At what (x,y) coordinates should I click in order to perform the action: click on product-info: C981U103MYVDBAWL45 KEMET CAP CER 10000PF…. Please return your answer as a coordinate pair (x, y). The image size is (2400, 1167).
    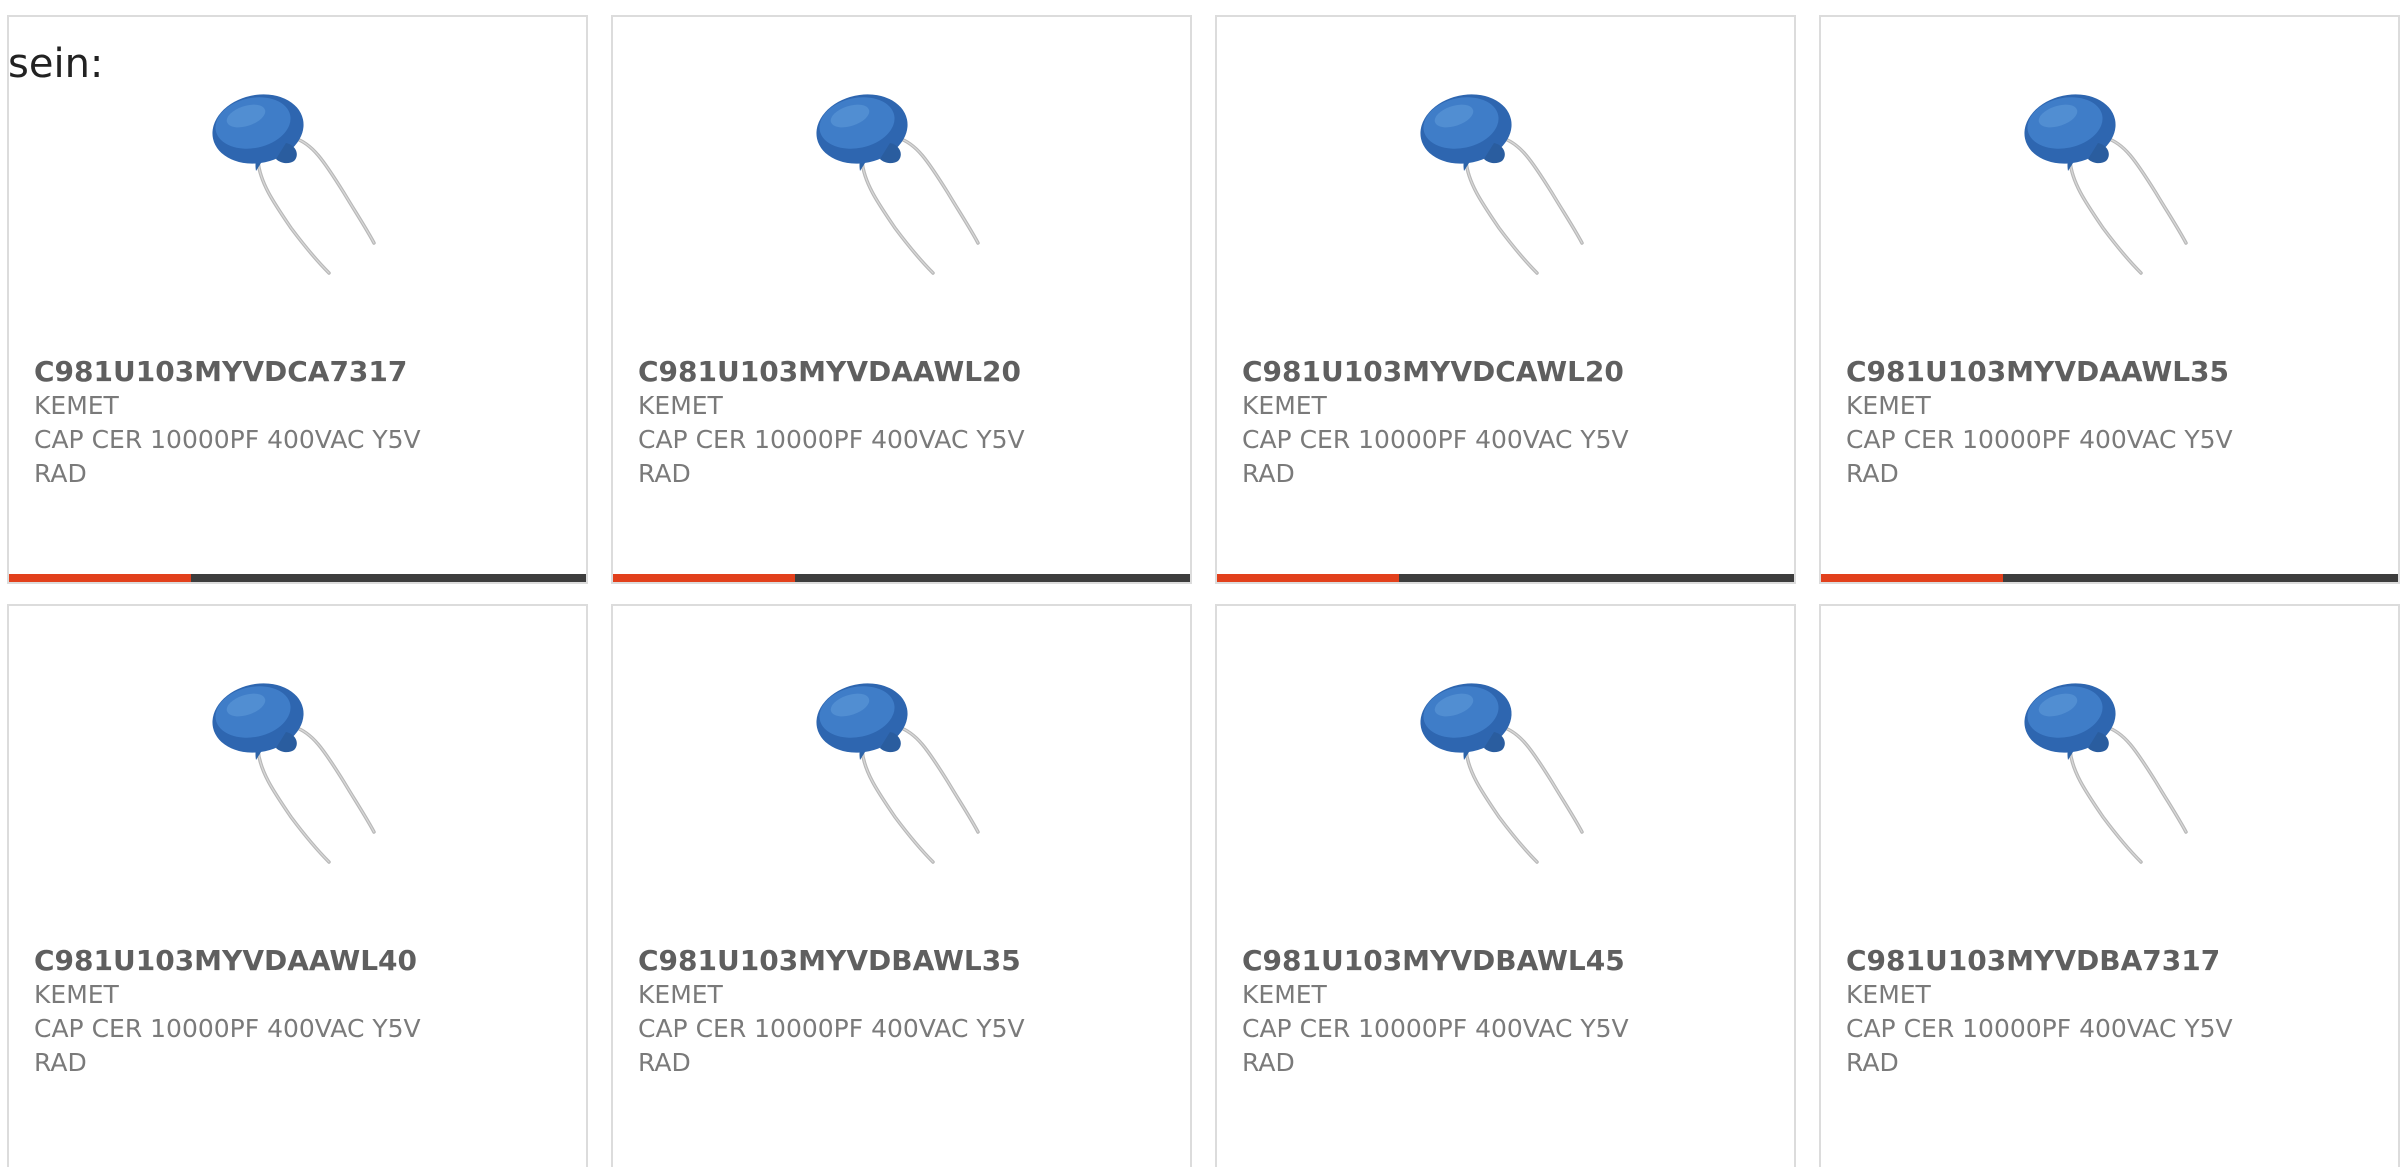
    Looking at the image, I should click on (1472, 1012).